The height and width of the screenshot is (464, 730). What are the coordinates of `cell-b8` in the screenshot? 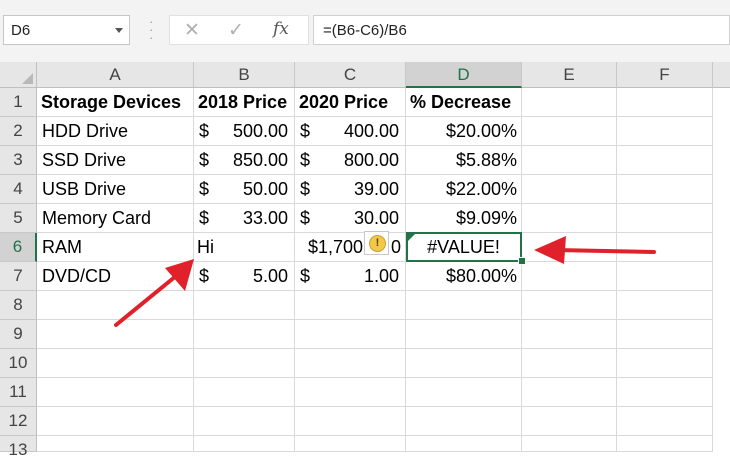 It's located at (244, 305).